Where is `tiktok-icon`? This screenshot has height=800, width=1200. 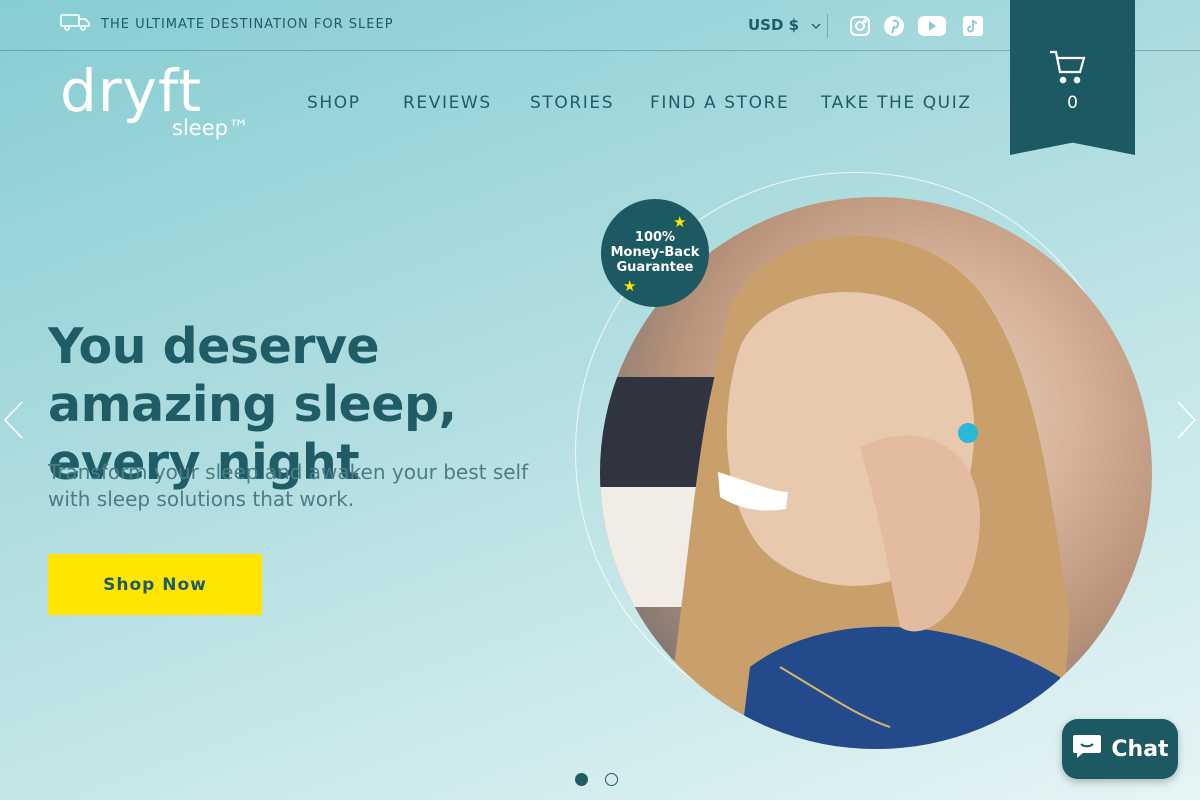 tiktok-icon is located at coordinates (973, 28).